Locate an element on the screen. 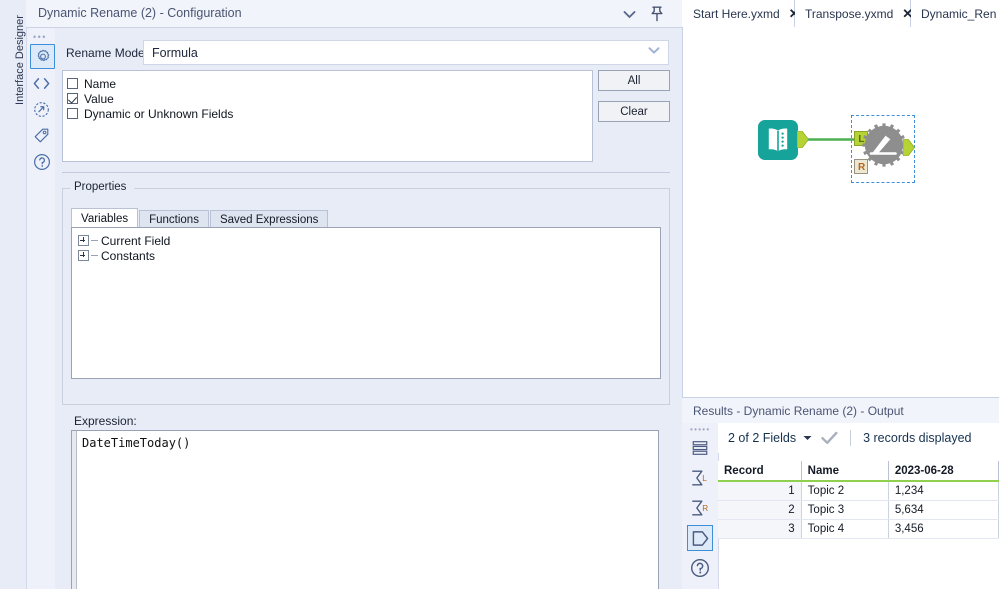 The height and width of the screenshot is (589, 999). properties-tabs: Variables Functions Saved Expressions is located at coordinates (200, 218).